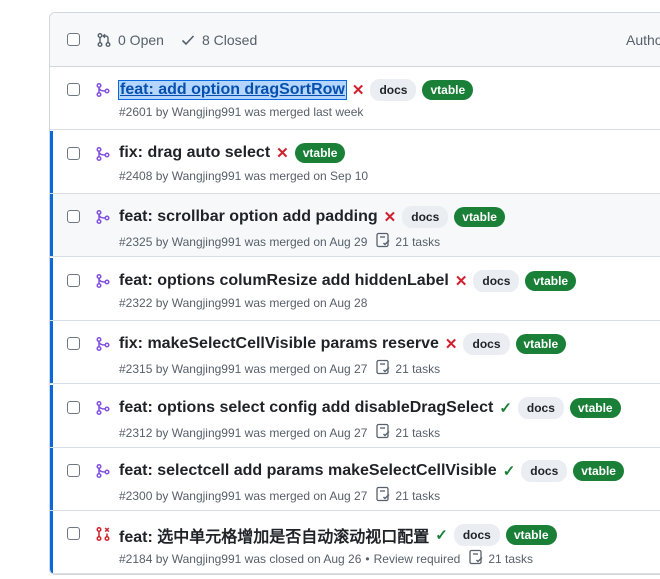 The width and height of the screenshot is (660, 579). I want to click on pr-title-link: feat: 选中单元格增加是否自动滚动视口配置, so click(274, 535).